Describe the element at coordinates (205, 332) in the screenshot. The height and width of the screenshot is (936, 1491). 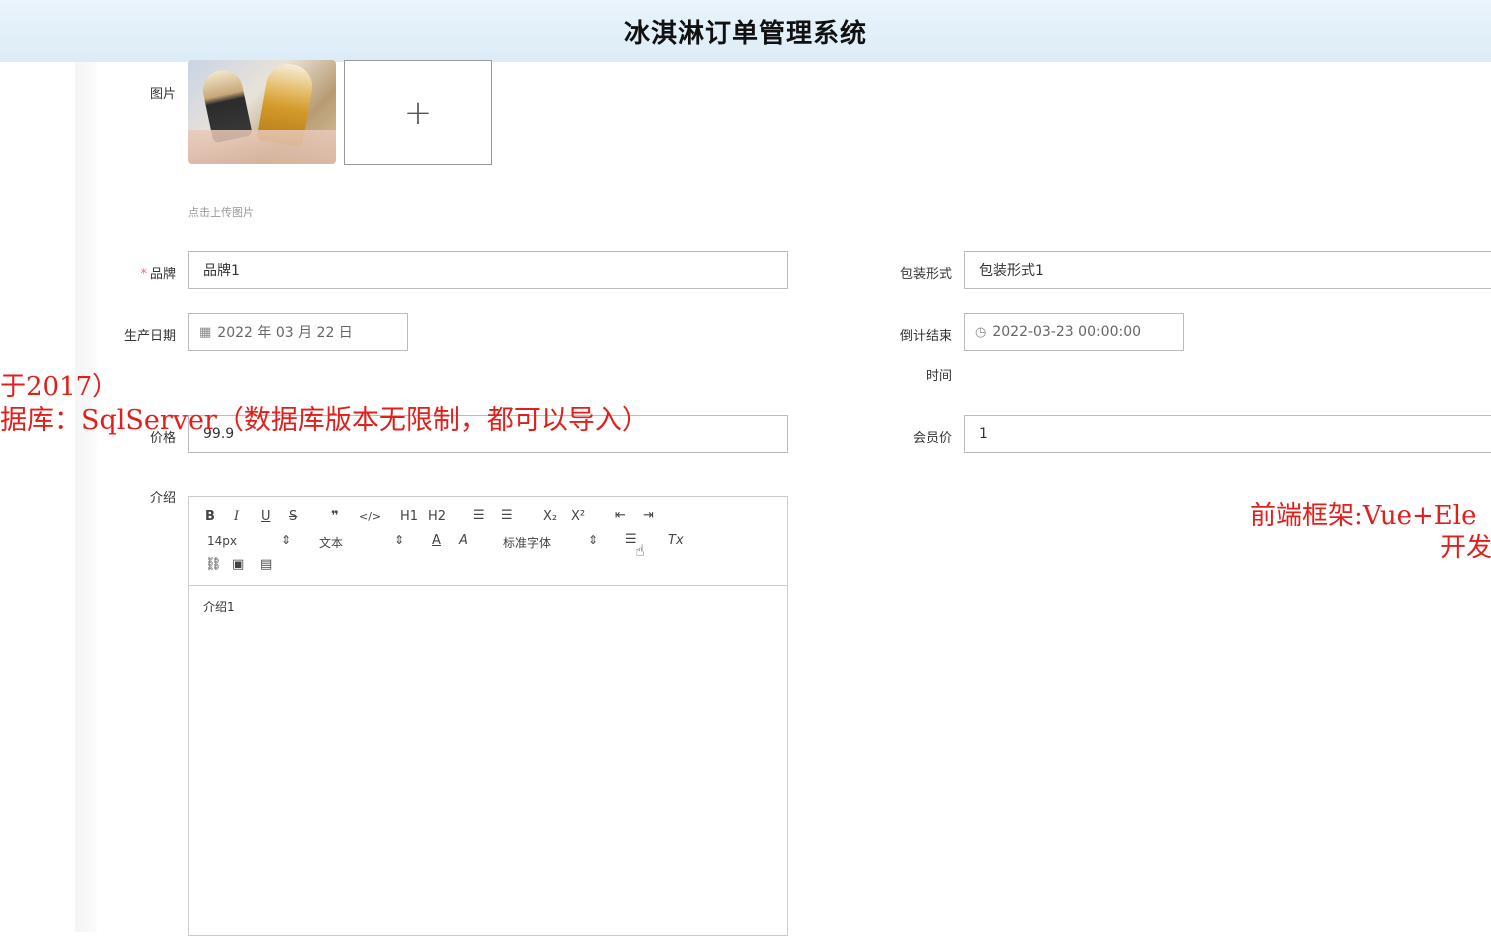
I see `calendar-icon: ▦` at that location.